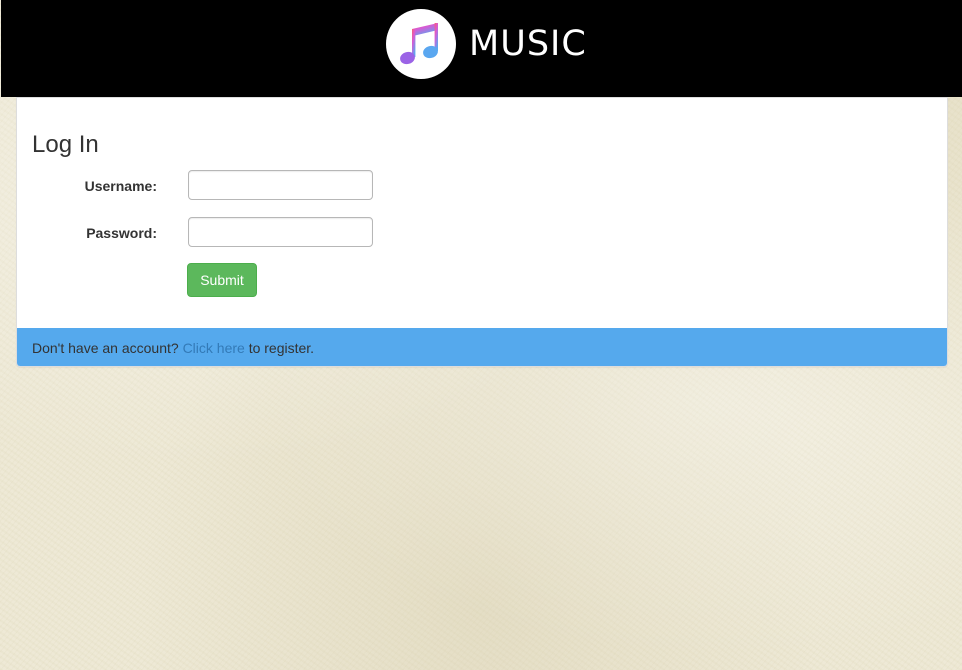 This screenshot has height=670, width=962. What do you see at coordinates (281, 348) in the screenshot?
I see `register-suffix-text: to register.` at bounding box center [281, 348].